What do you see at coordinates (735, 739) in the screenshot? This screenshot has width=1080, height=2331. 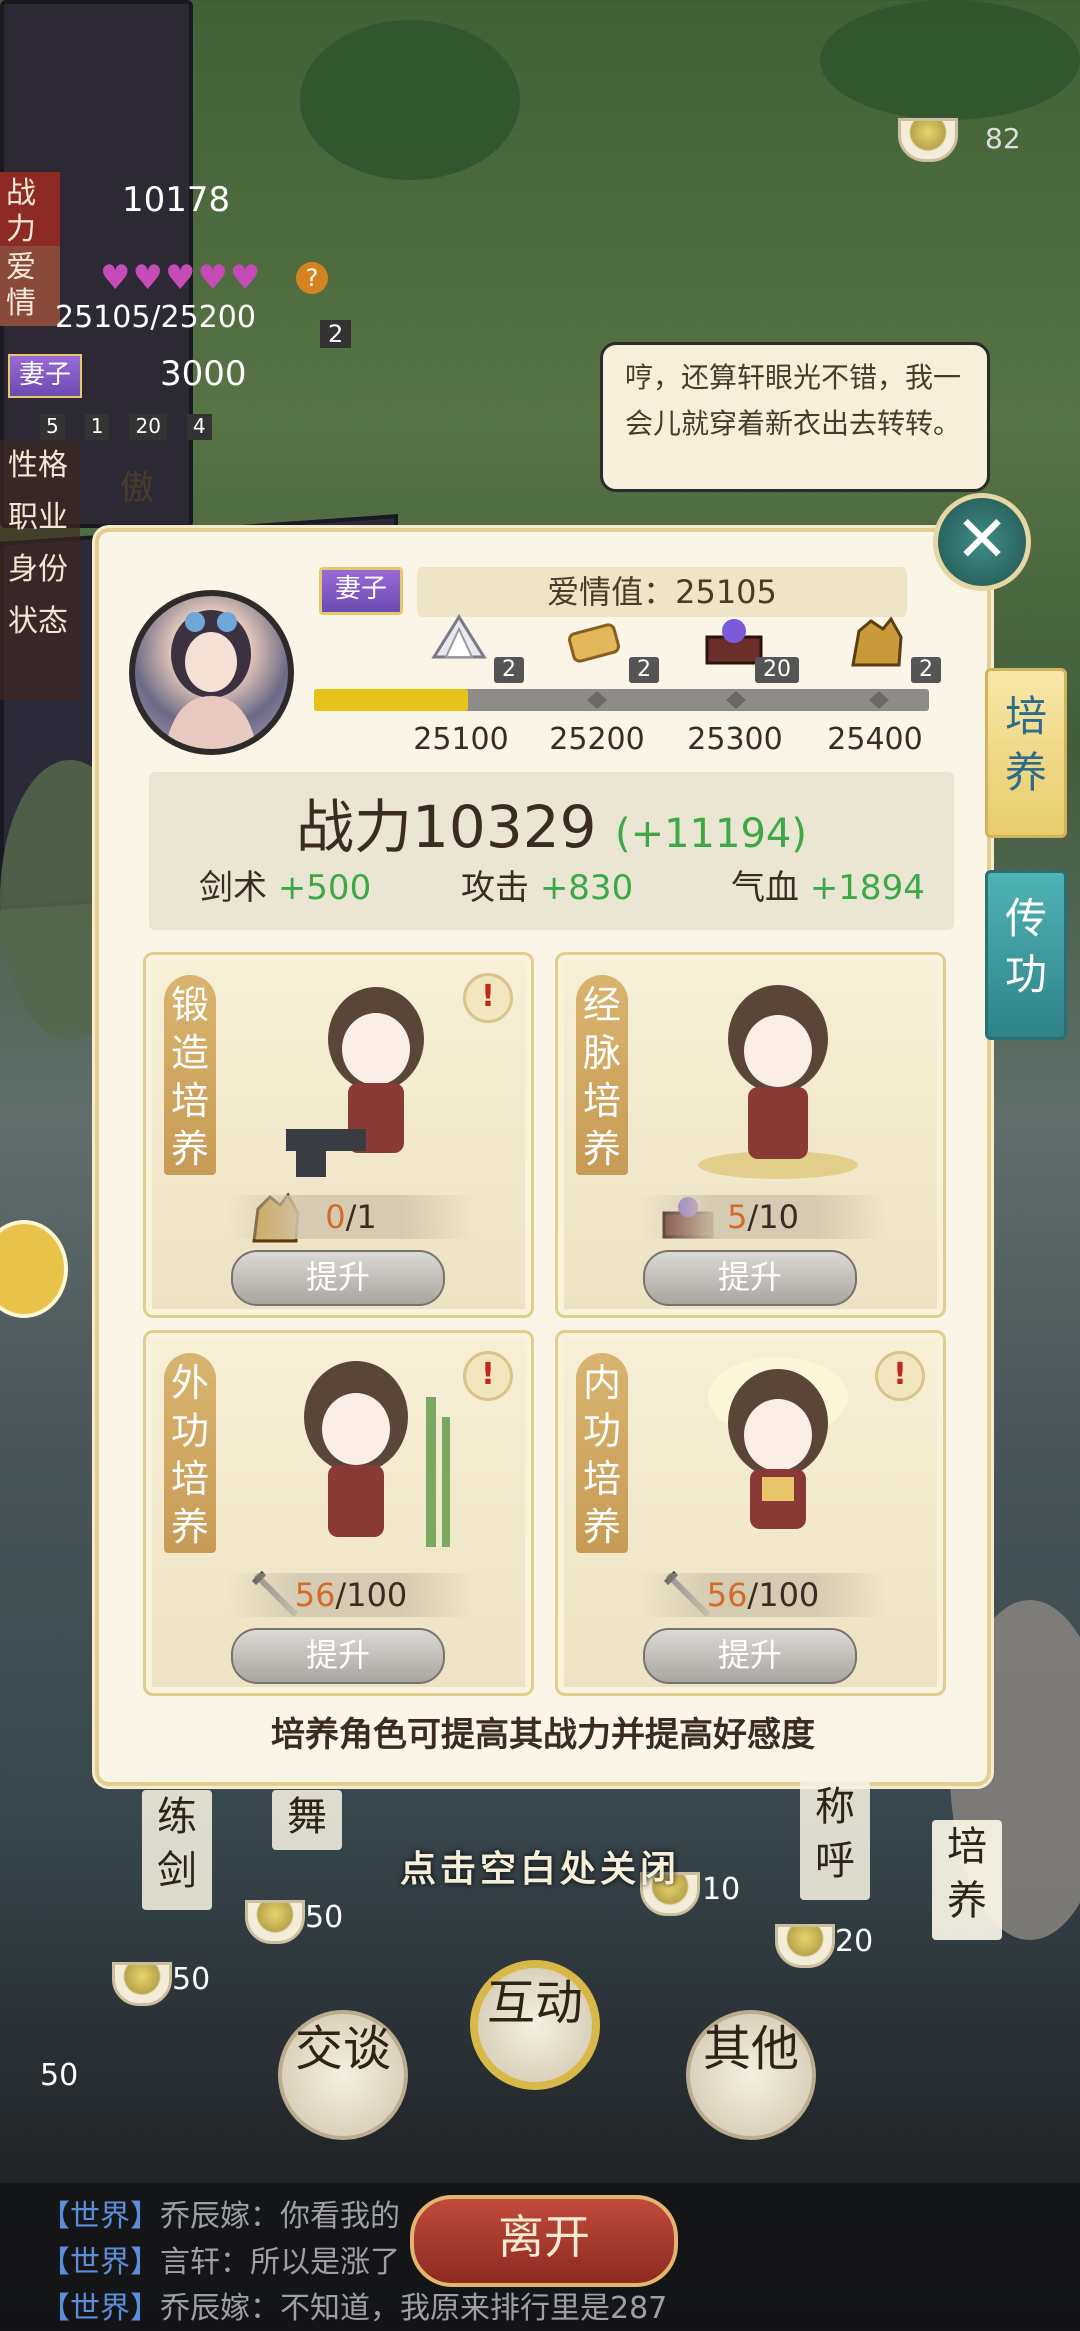 I see `milestone-label: 25300` at bounding box center [735, 739].